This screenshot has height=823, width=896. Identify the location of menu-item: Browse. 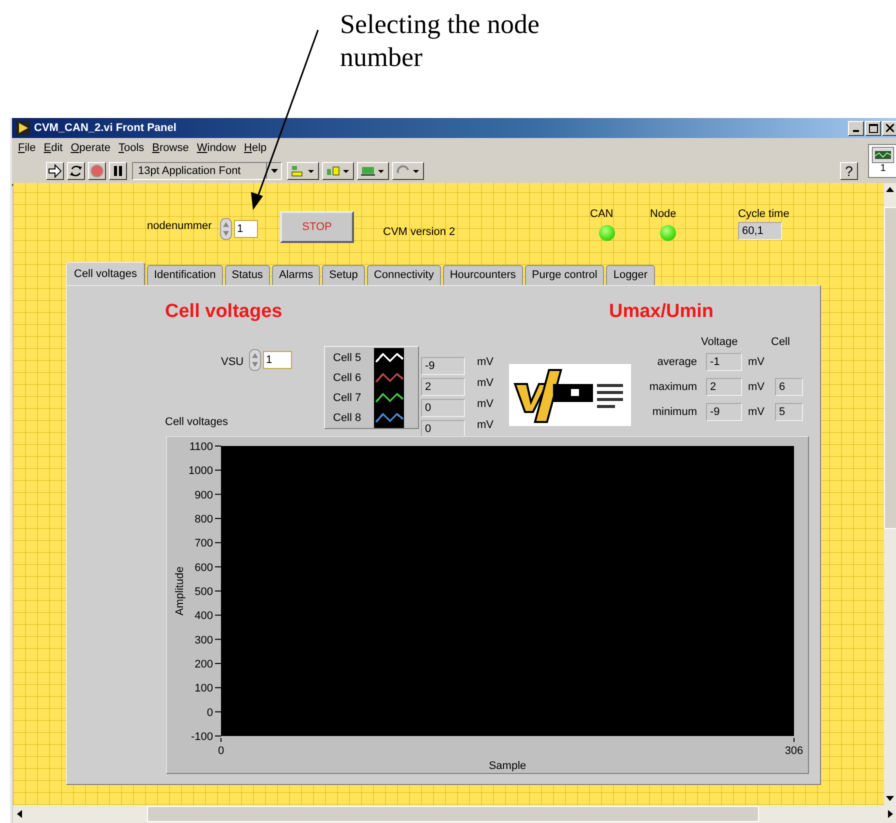
(170, 149).